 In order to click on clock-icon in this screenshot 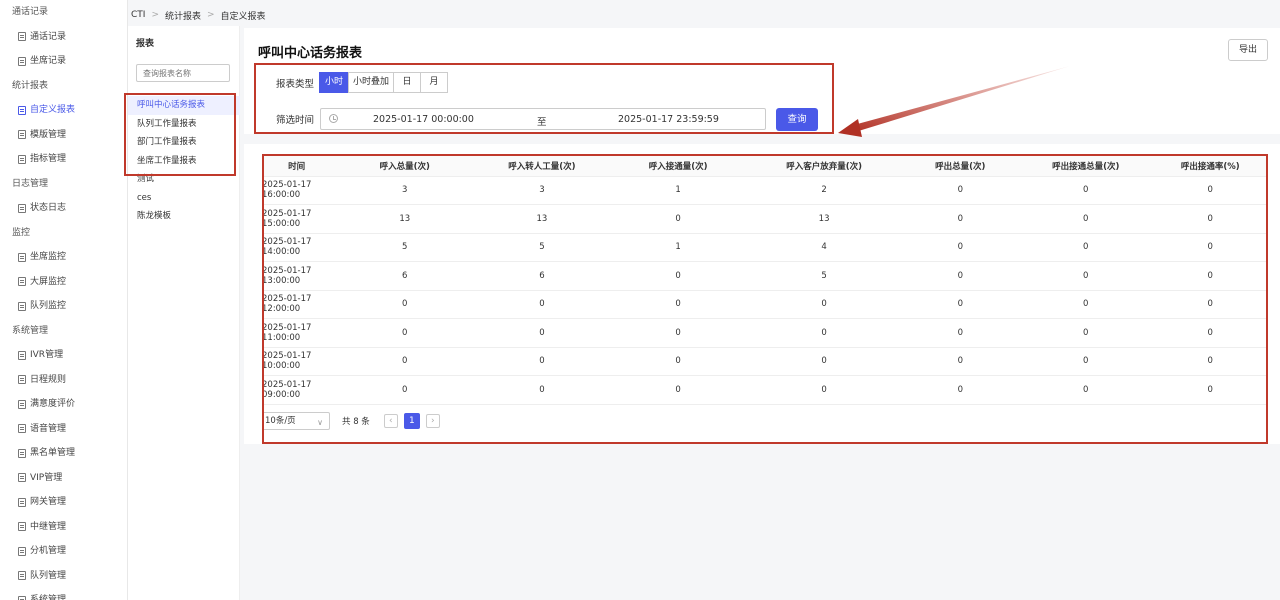, I will do `click(333, 118)`.